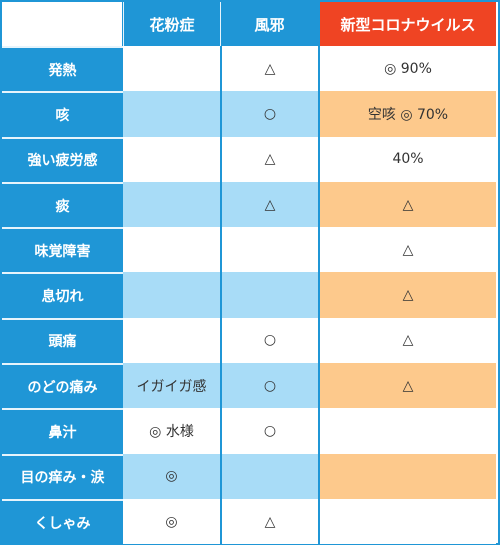  Describe the element at coordinates (171, 386) in the screenshot. I see `cell-hay-fever: イガイガ感` at that location.